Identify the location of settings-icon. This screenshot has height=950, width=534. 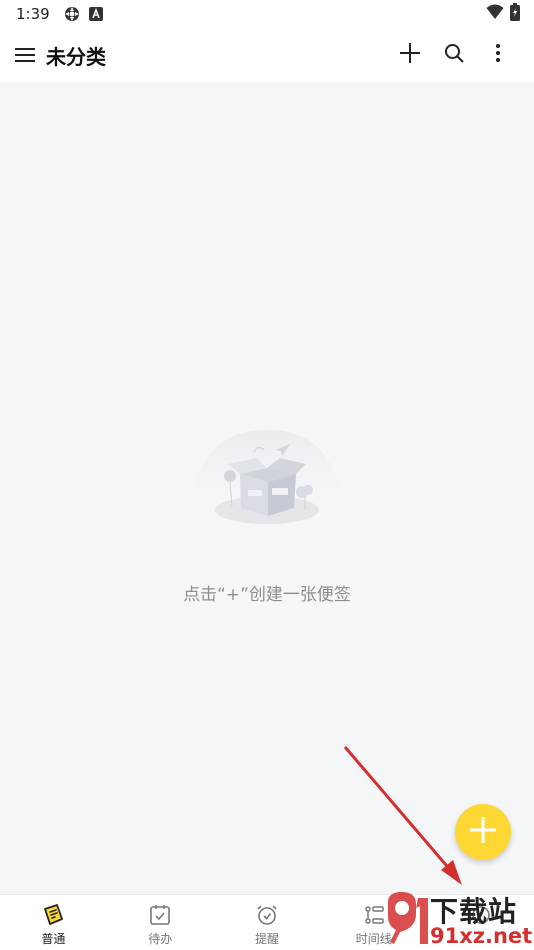
(72, 14).